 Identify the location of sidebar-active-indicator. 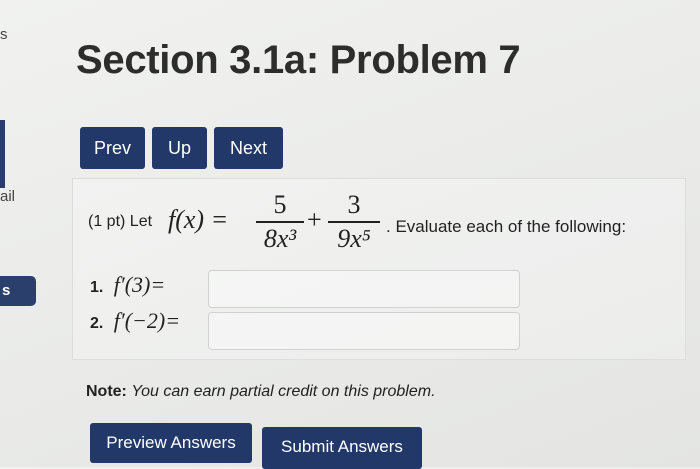
(2, 154).